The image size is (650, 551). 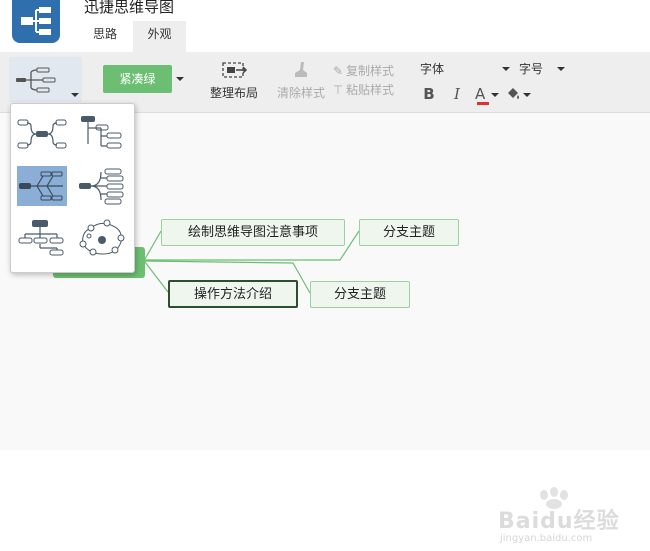 What do you see at coordinates (233, 93) in the screenshot?
I see `arrange-layout-label: 整理布局` at bounding box center [233, 93].